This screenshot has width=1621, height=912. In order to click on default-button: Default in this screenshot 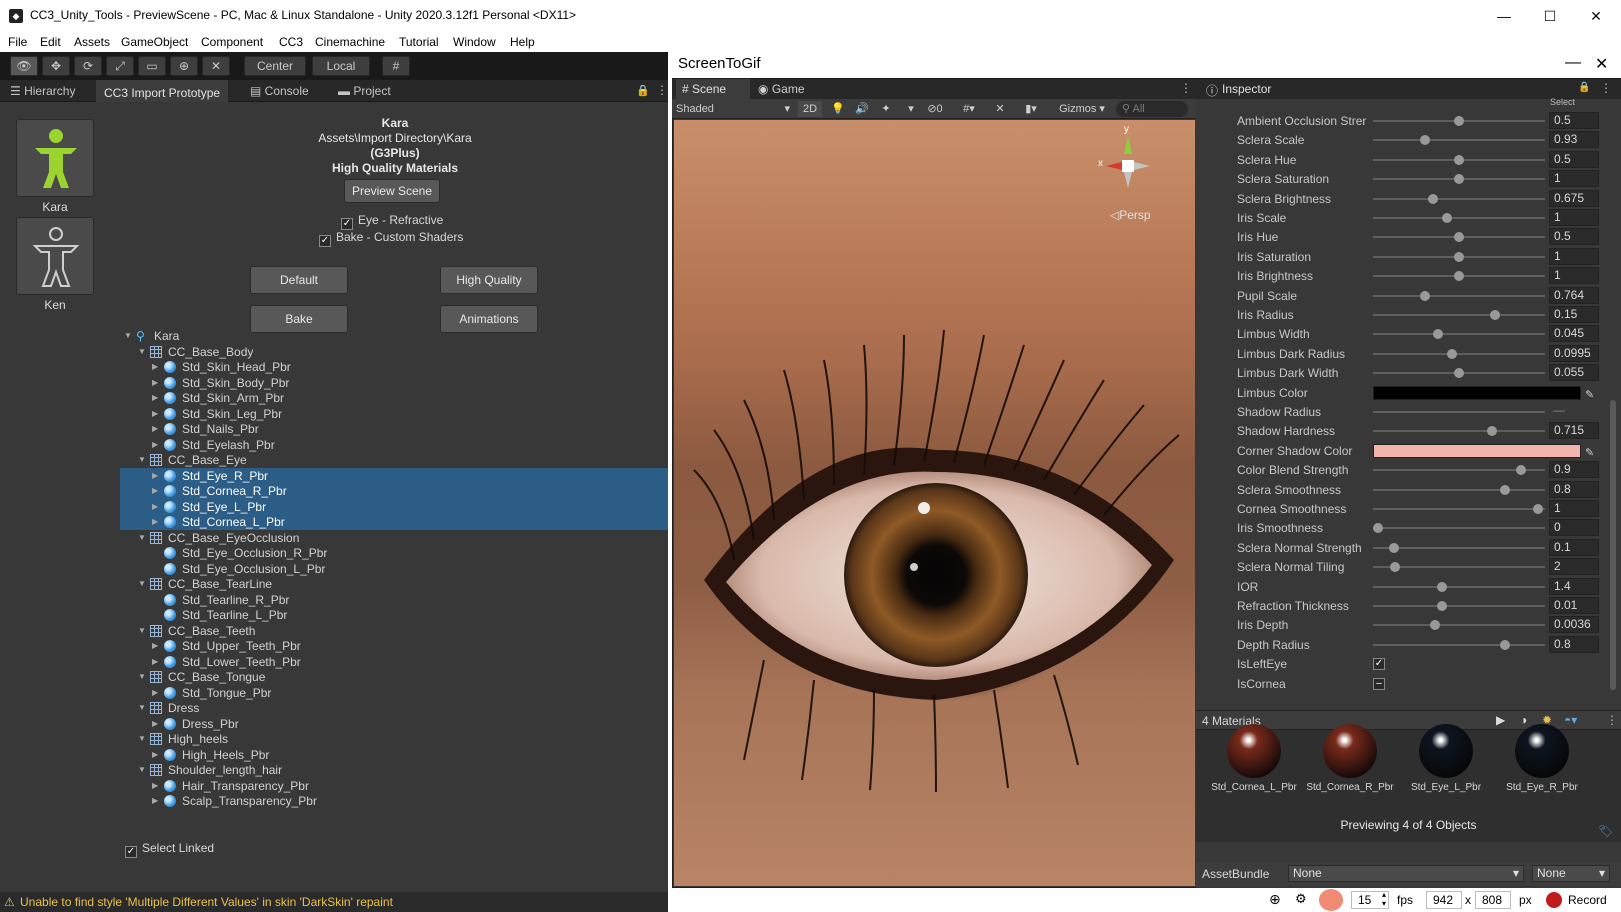, I will do `click(299, 280)`.